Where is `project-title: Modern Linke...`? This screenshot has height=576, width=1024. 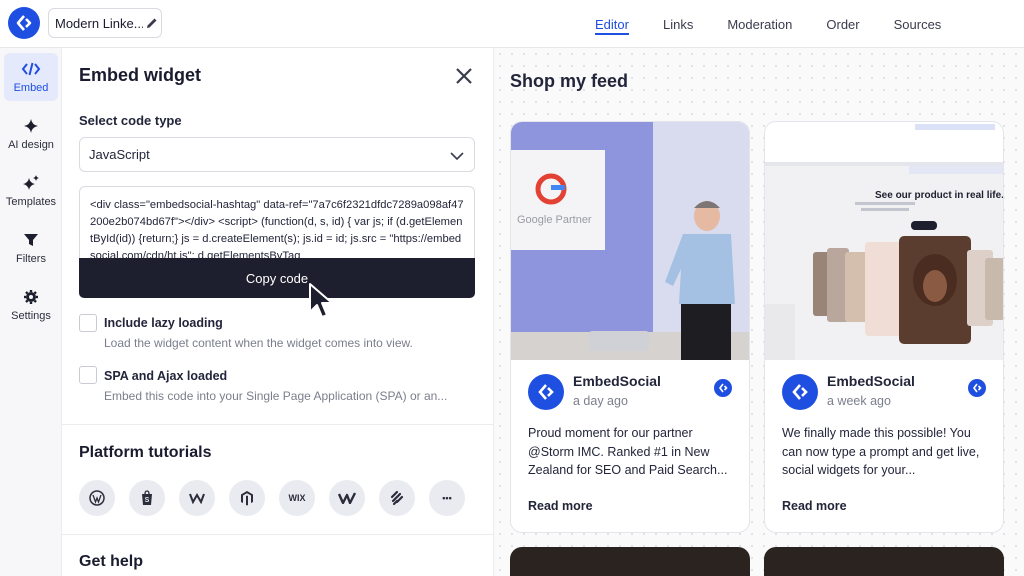
project-title: Modern Linke... is located at coordinates (99, 23).